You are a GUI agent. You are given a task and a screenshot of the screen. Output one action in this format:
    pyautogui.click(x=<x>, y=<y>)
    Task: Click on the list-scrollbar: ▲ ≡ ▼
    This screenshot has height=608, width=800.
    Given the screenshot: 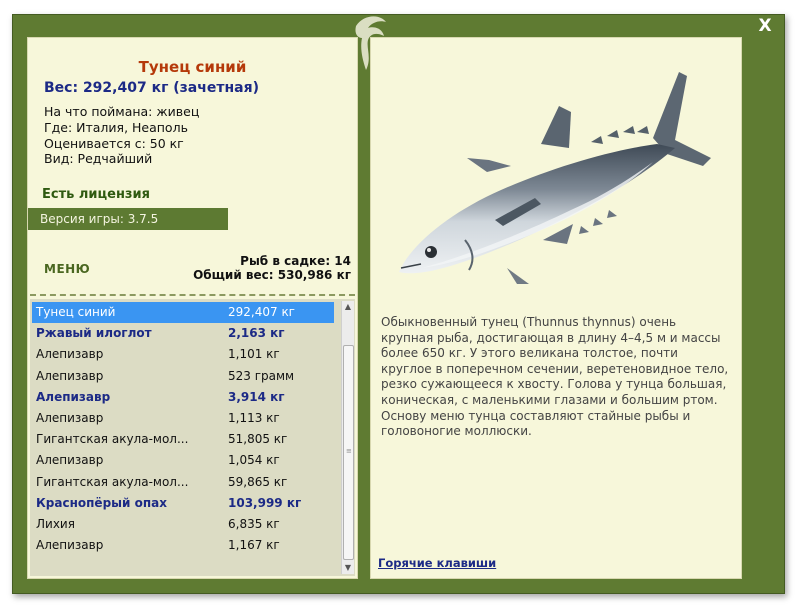 What is the action you would take?
    pyautogui.click(x=347, y=437)
    